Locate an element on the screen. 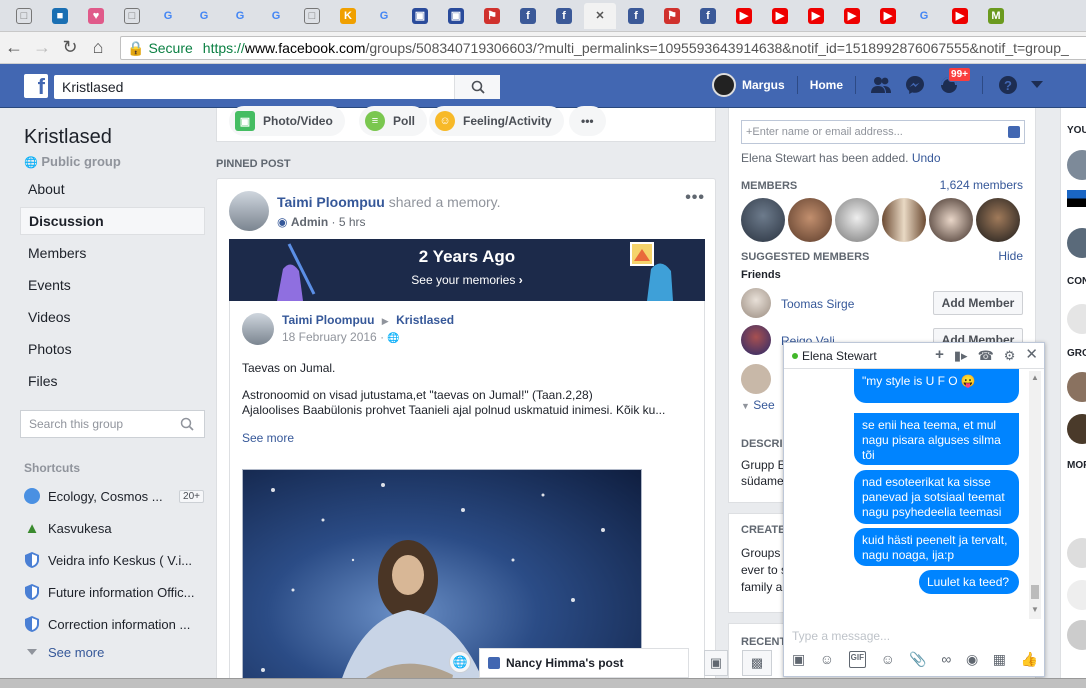 This screenshot has height=688, width=1086. group-nav-videos: Videos is located at coordinates (112, 317).